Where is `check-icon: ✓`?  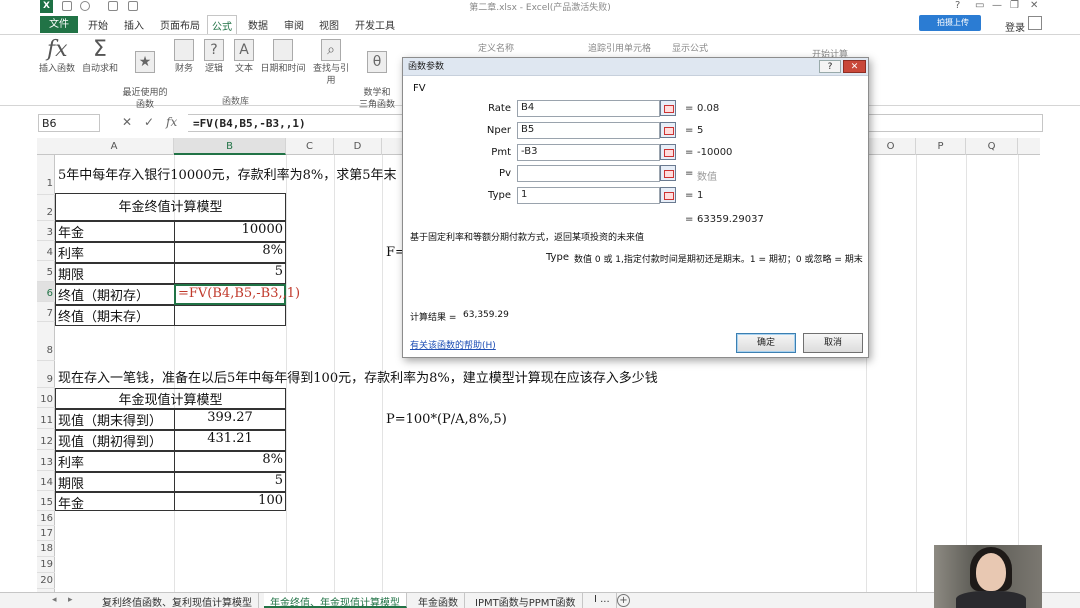
check-icon: ✓ is located at coordinates (149, 122).